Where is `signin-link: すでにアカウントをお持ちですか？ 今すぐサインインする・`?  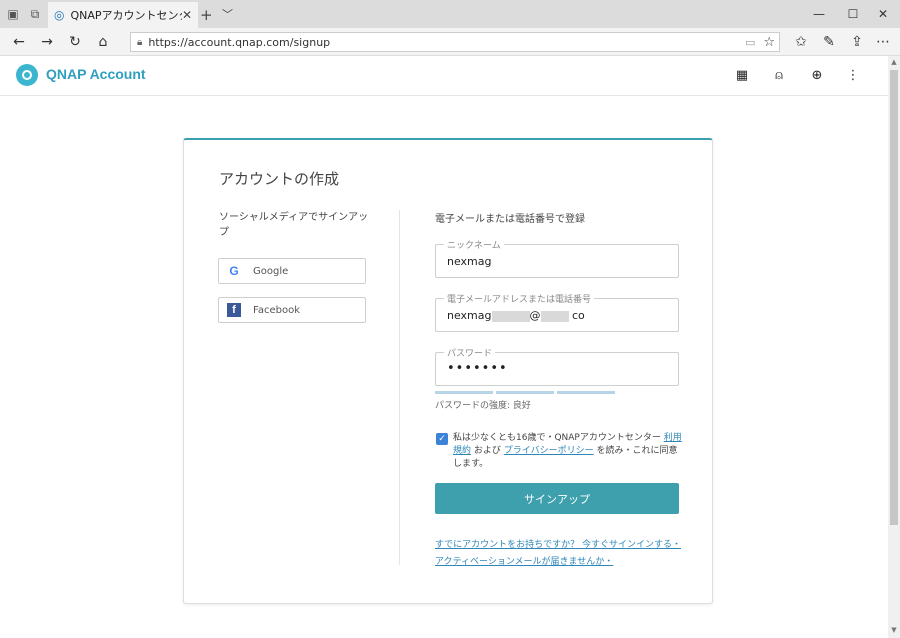
signin-link: すでにアカウントをお持ちですか？ 今すぐサインインする・ is located at coordinates (558, 543).